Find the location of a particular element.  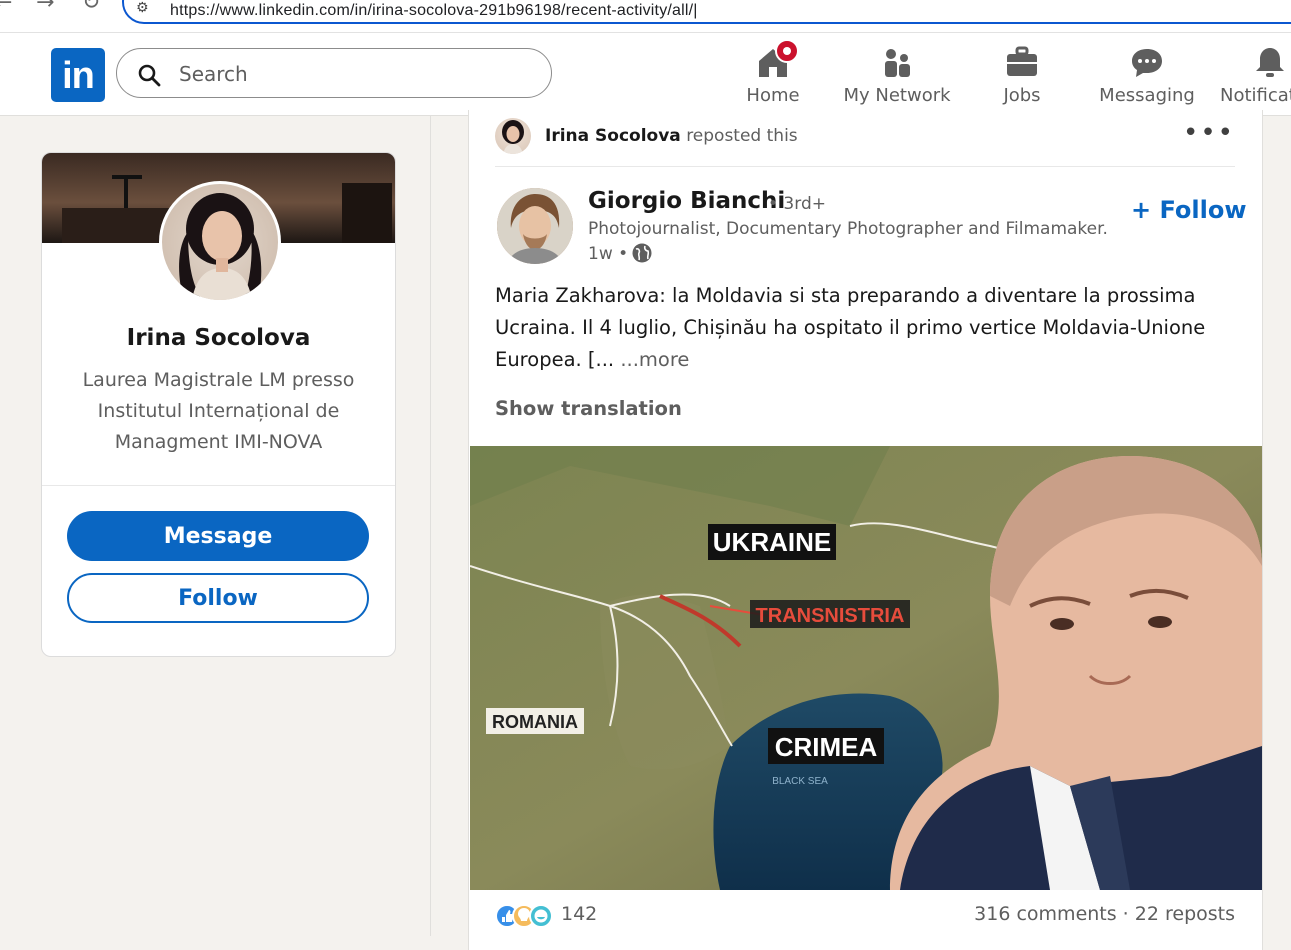

reload-icon: ↻ is located at coordinates (91, 7).